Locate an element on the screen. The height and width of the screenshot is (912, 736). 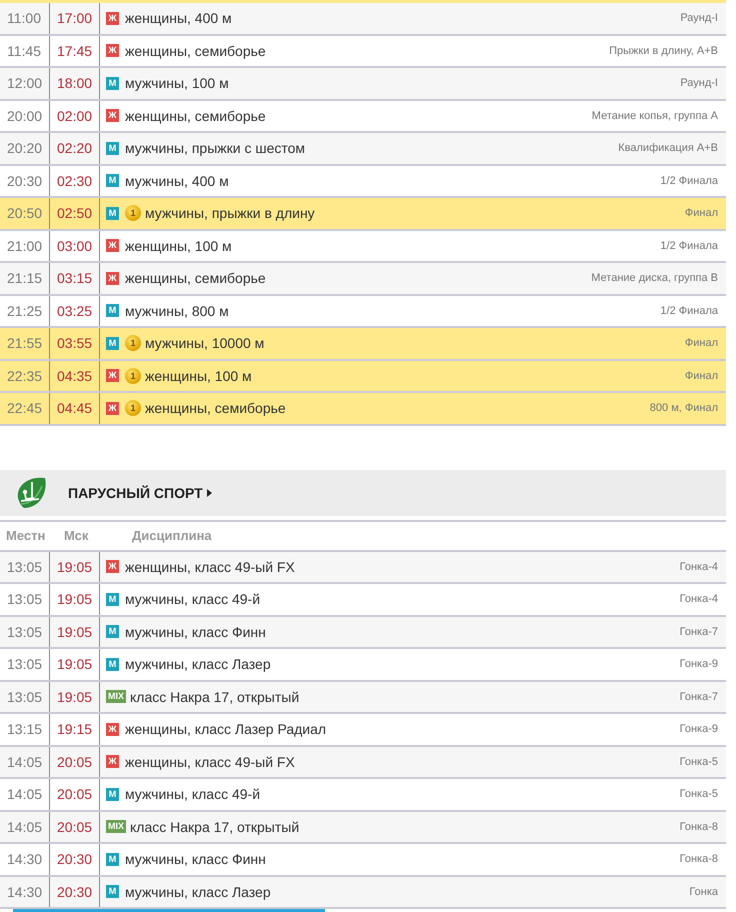
local-time: 22:35 is located at coordinates (25, 375).